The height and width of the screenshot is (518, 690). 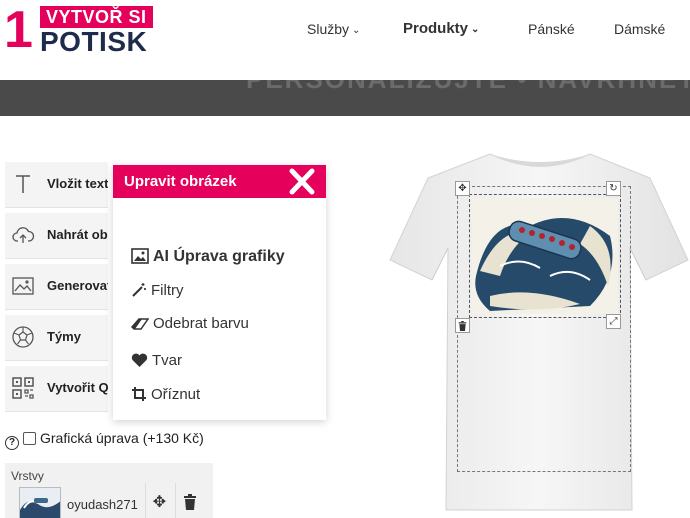 I want to click on resize-icon: ⤢, so click(x=613, y=321).